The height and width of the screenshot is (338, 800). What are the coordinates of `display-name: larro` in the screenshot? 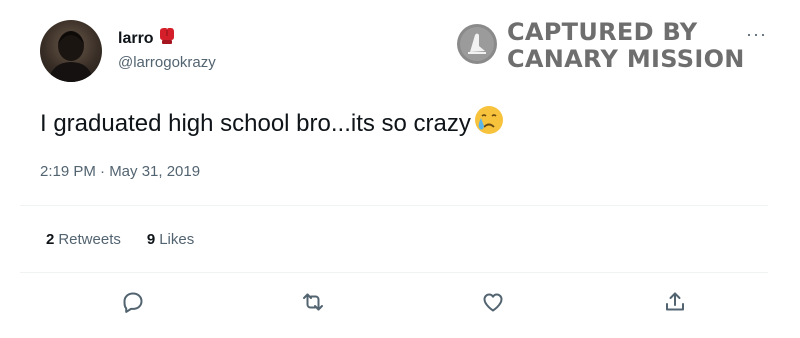 It's located at (147, 38).